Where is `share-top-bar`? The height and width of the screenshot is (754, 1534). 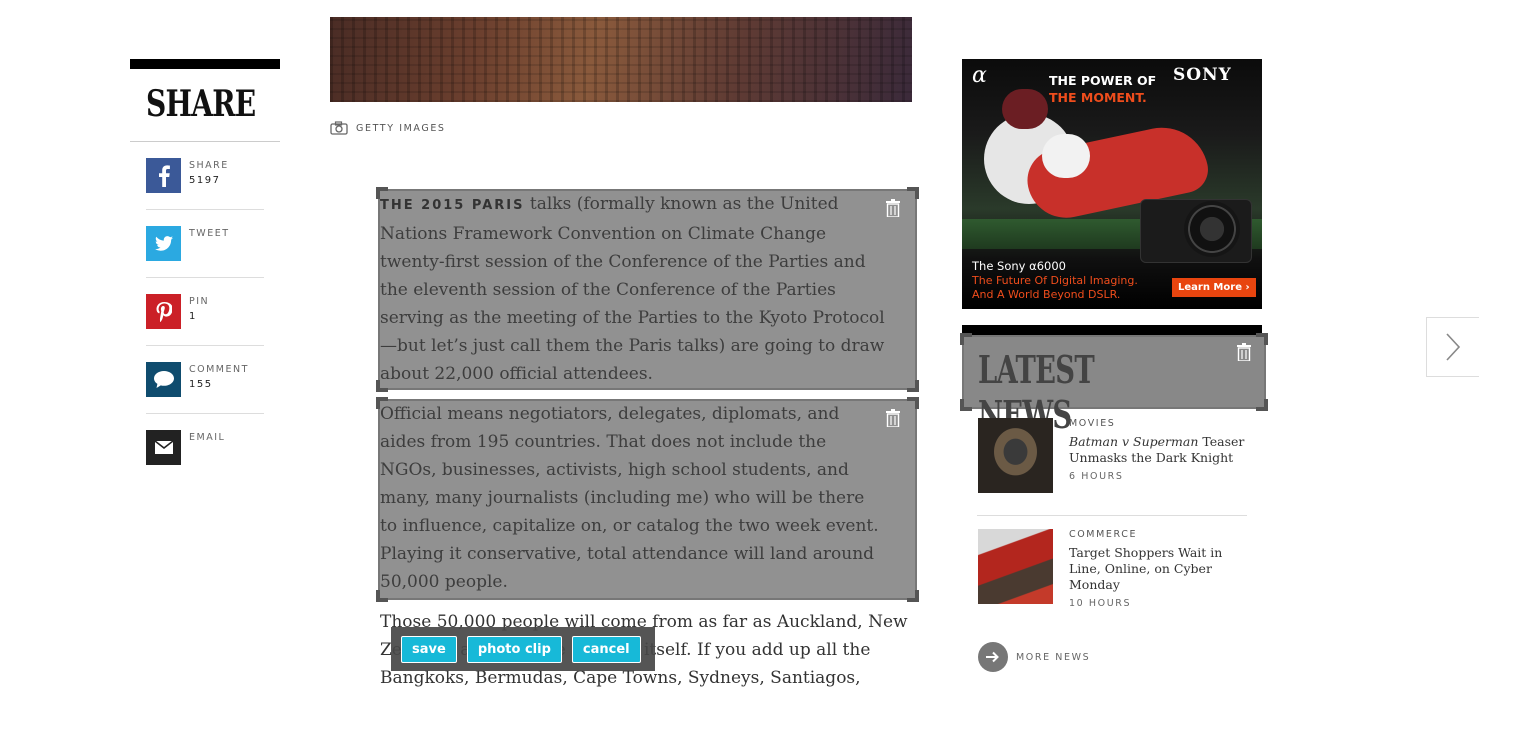 share-top-bar is located at coordinates (205, 64).